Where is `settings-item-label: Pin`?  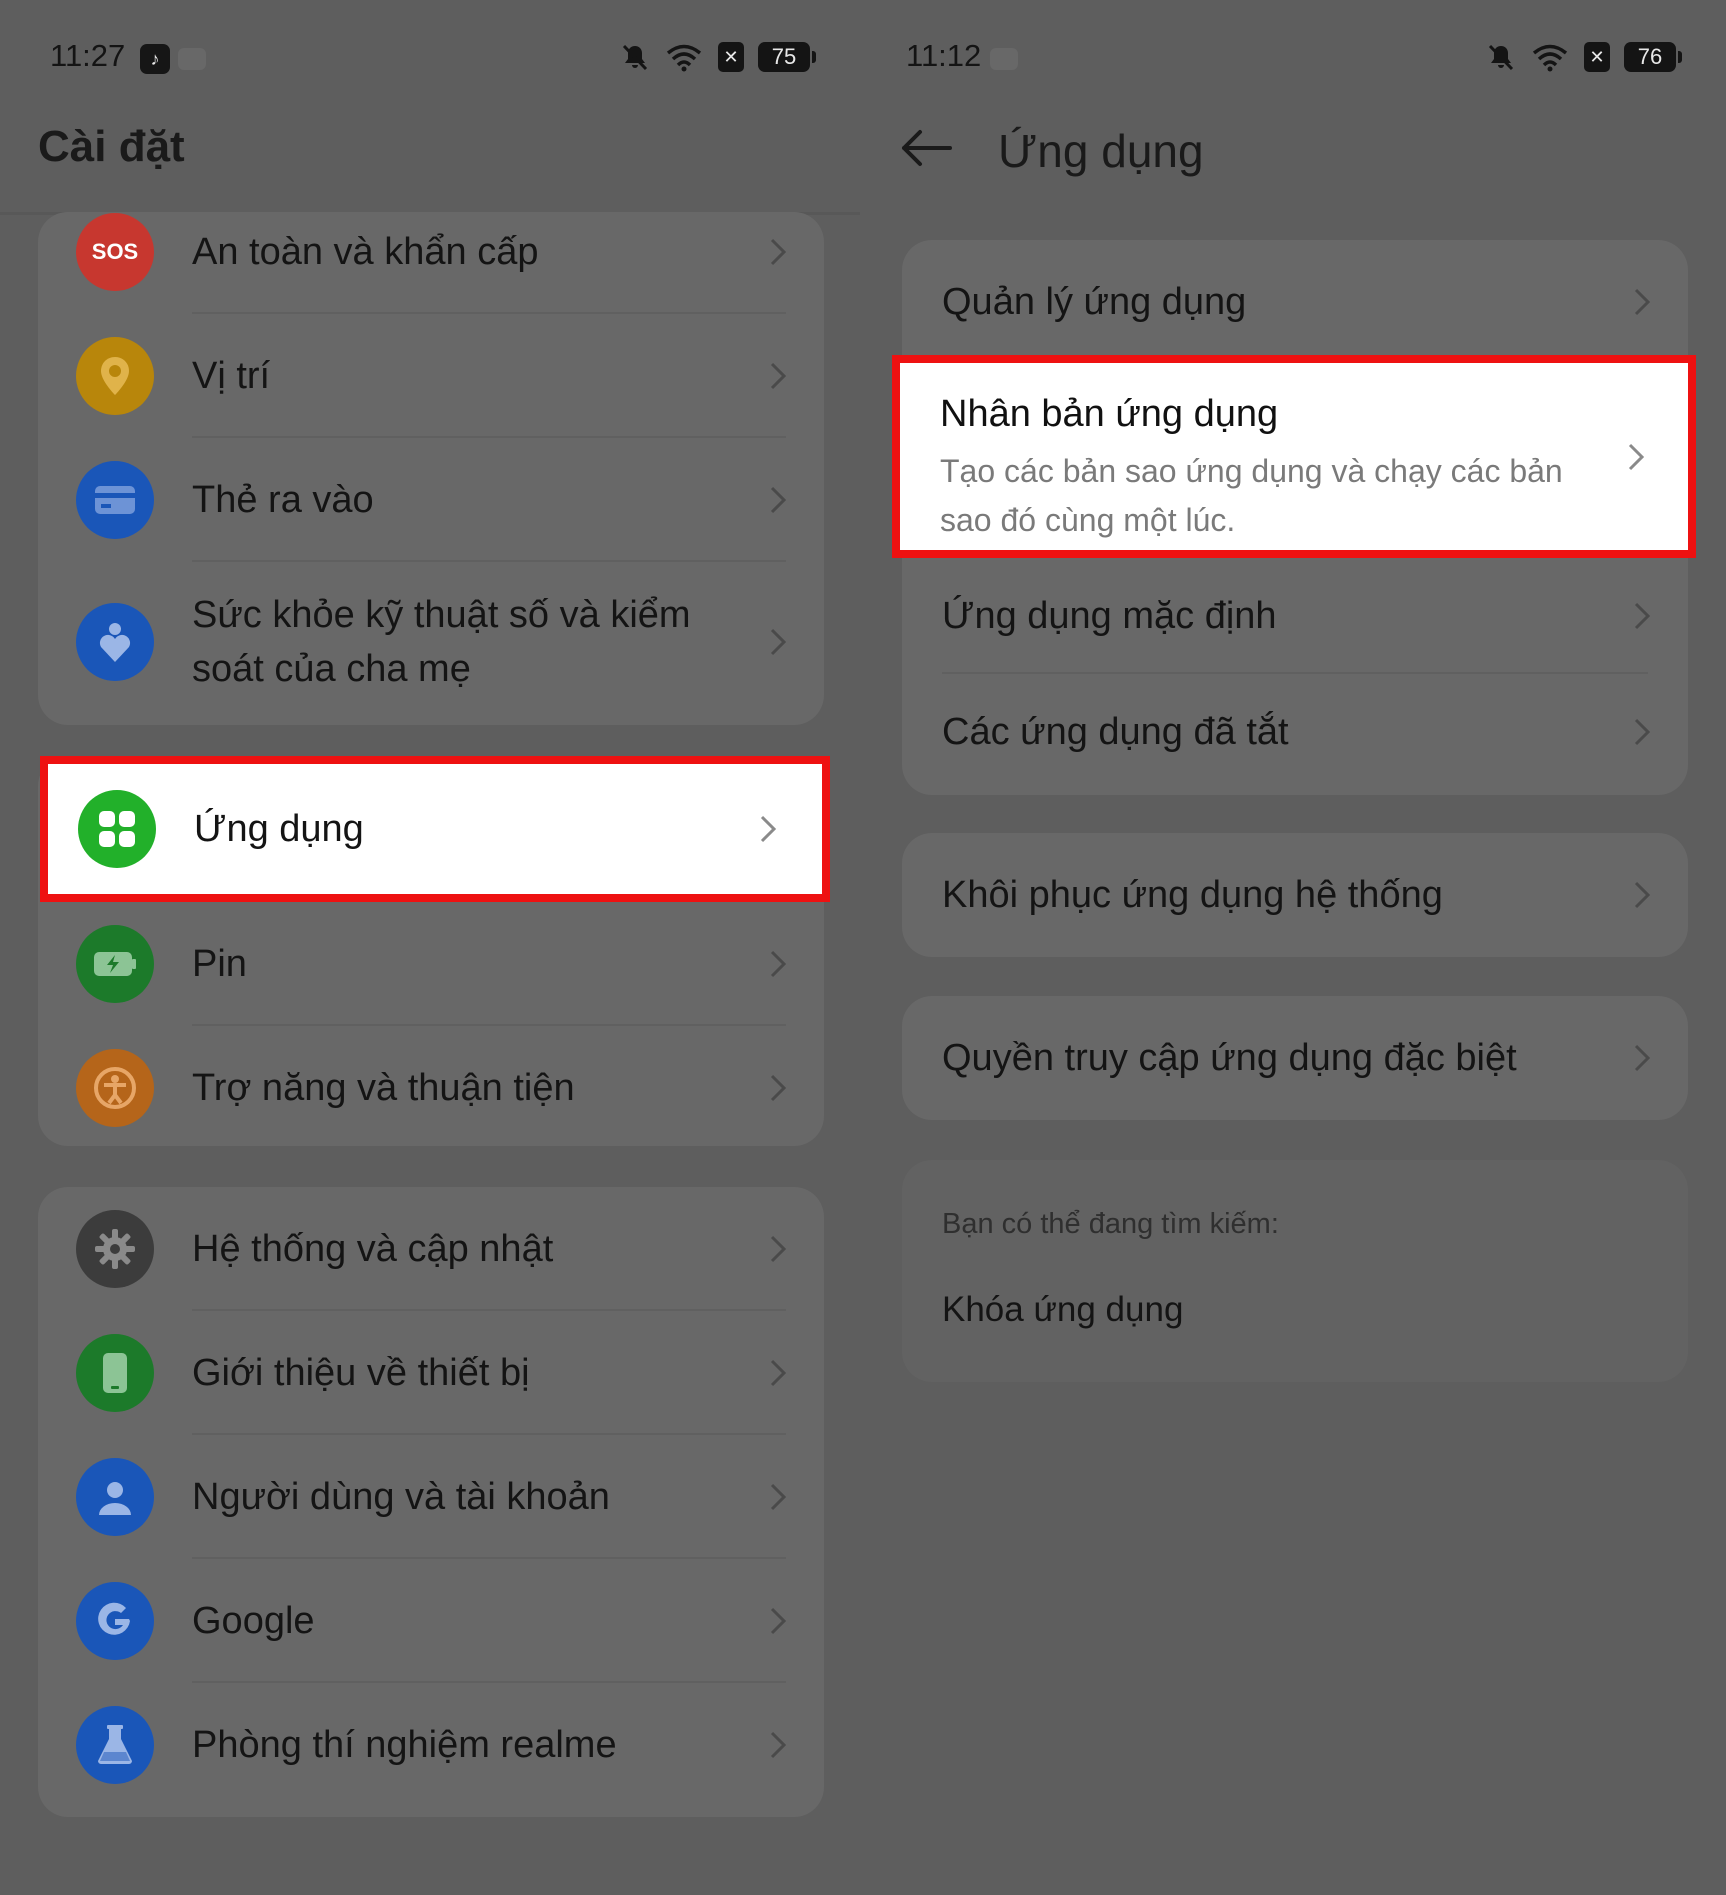
settings-item-label: Pin is located at coordinates (219, 964).